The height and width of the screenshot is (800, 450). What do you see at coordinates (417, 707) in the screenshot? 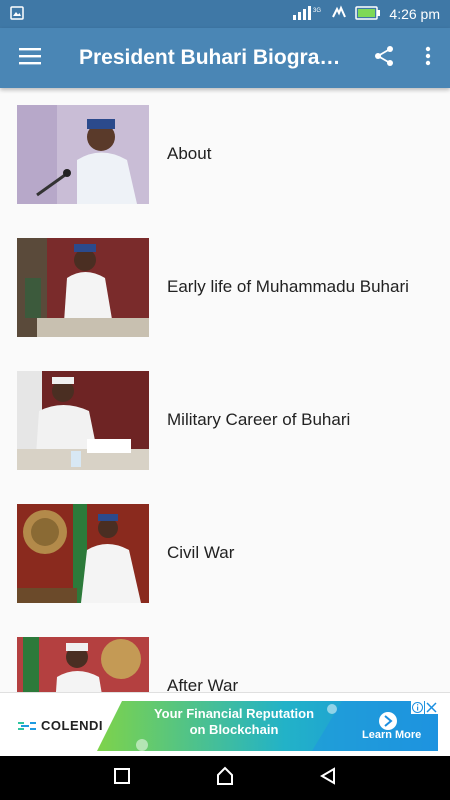
I see `ad-info-icon` at bounding box center [417, 707].